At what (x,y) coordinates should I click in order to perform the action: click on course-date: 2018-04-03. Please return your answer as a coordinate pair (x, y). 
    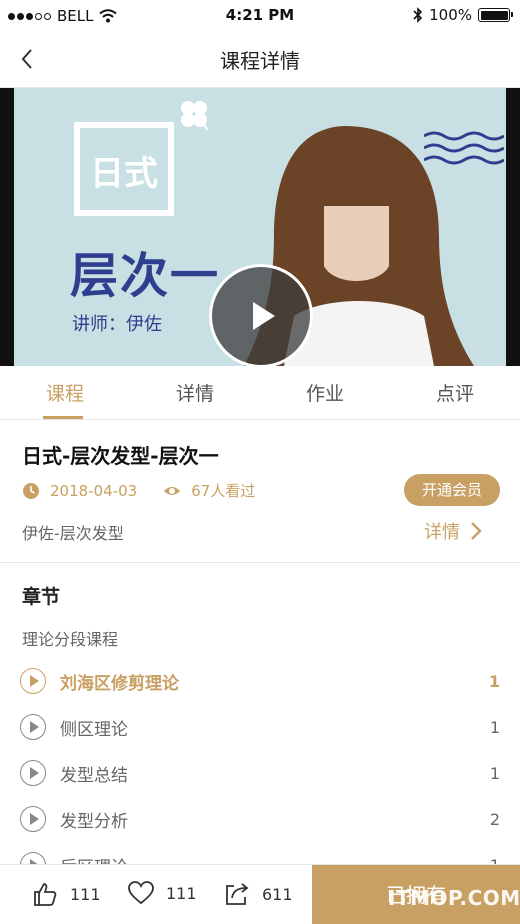
    Looking at the image, I should click on (94, 490).